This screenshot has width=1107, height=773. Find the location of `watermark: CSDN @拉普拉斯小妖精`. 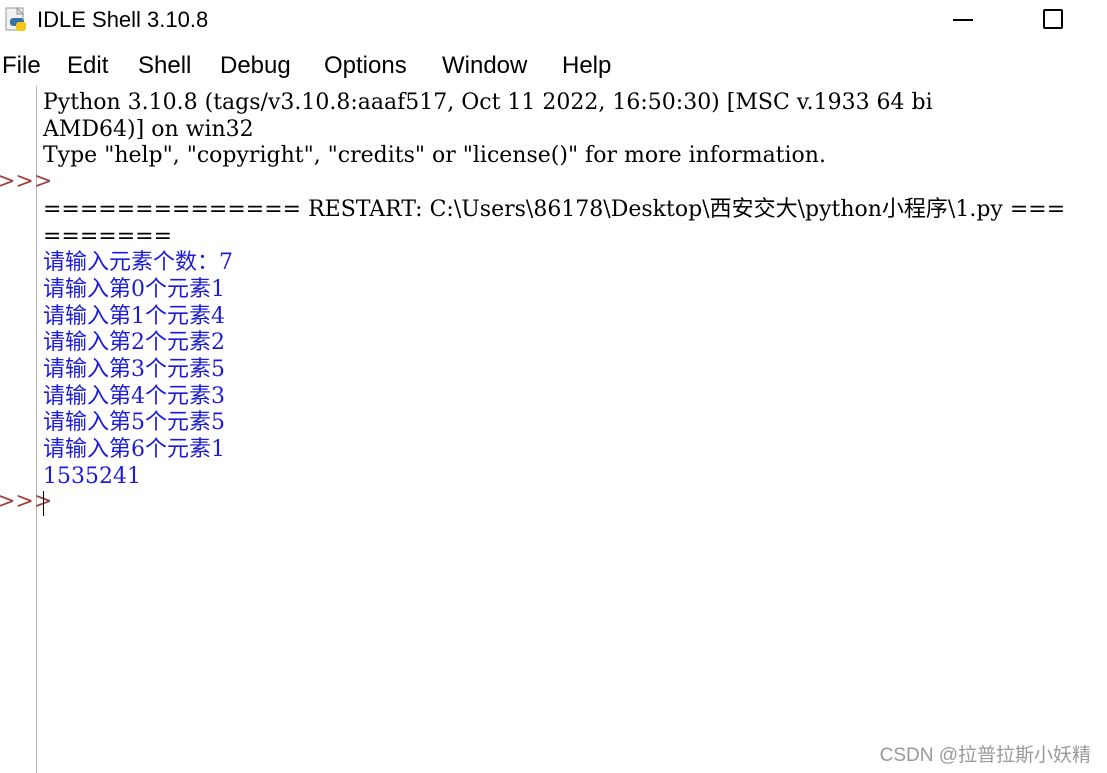

watermark: CSDN @拉普拉斯小妖精 is located at coordinates (985, 755).